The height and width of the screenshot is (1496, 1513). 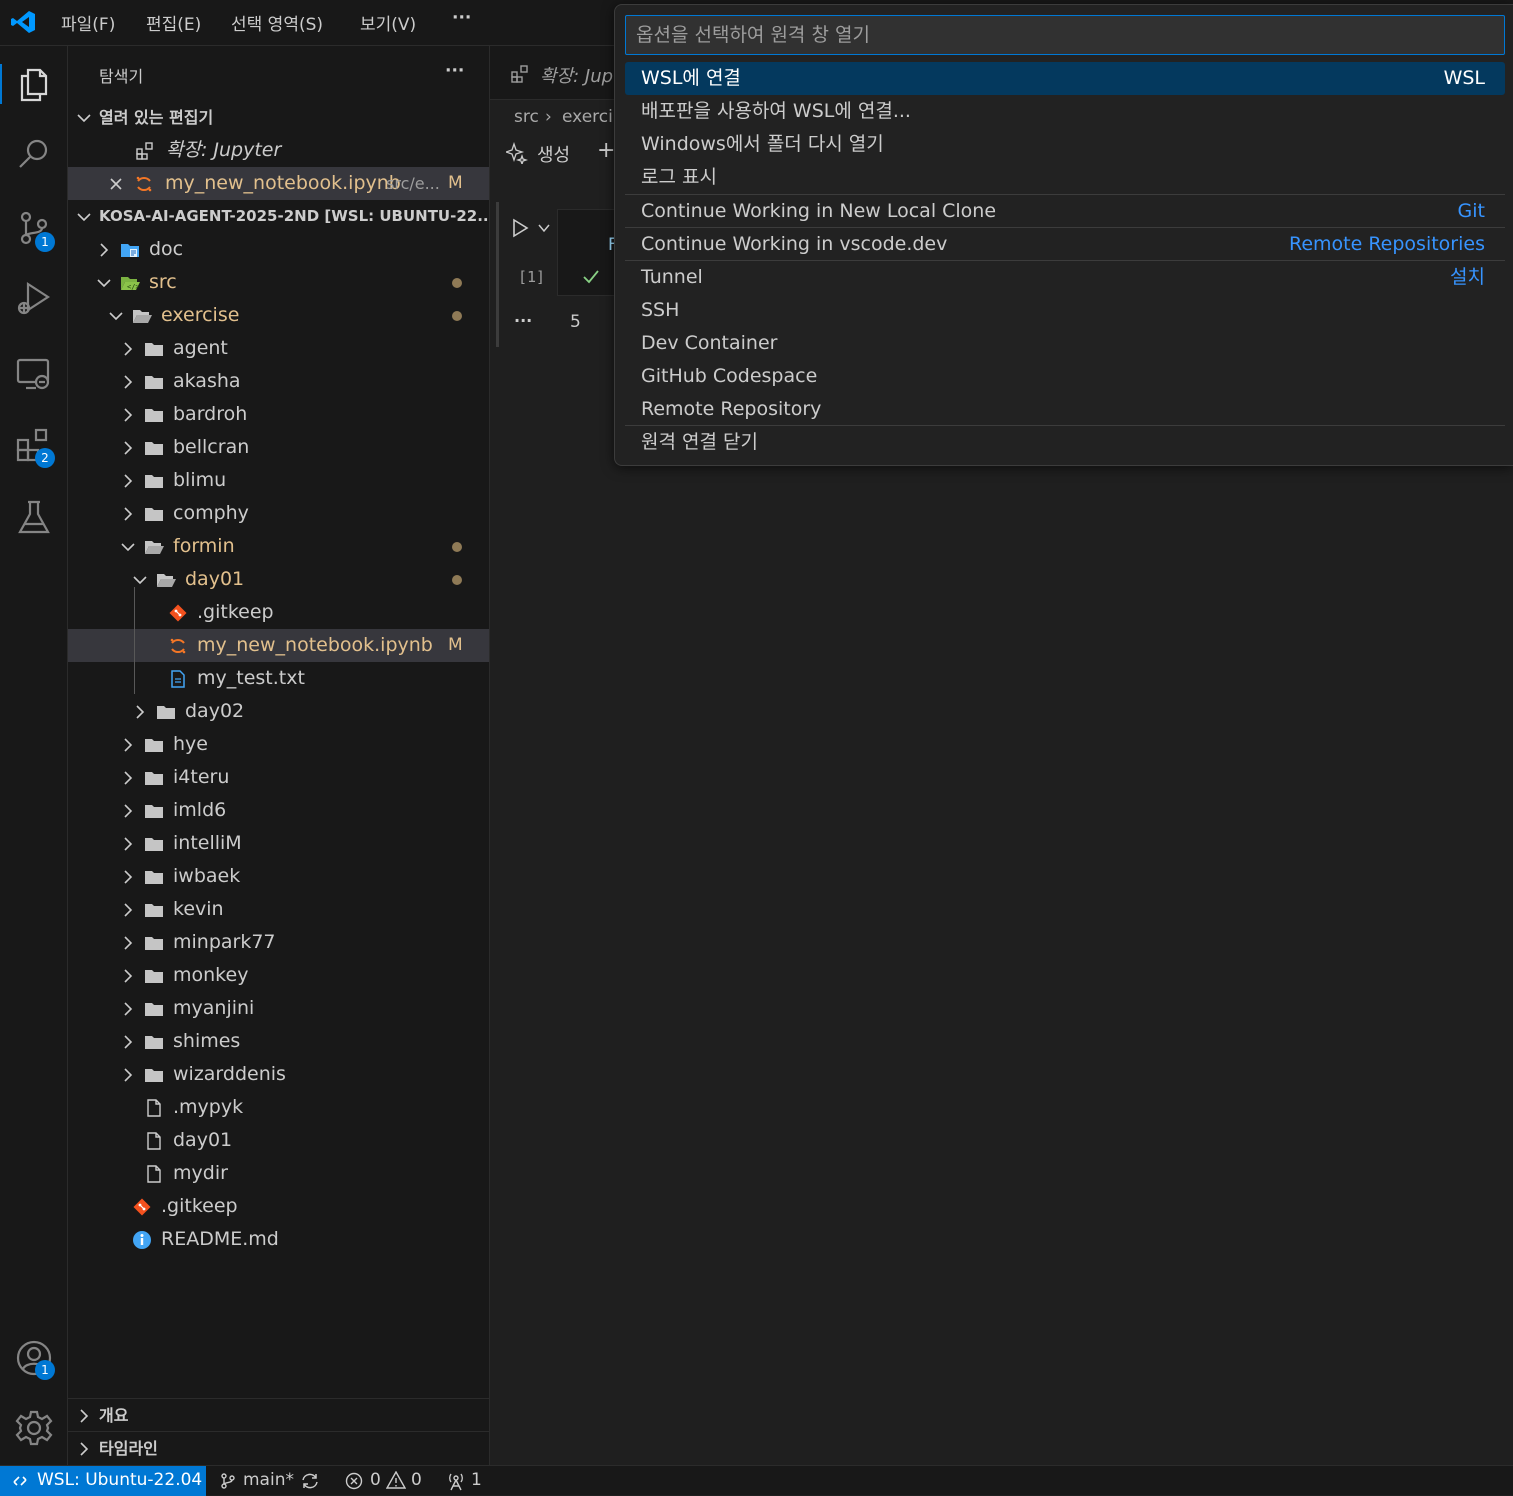 I want to click on quick-pick-option: 로그 표시, so click(x=1065, y=177).